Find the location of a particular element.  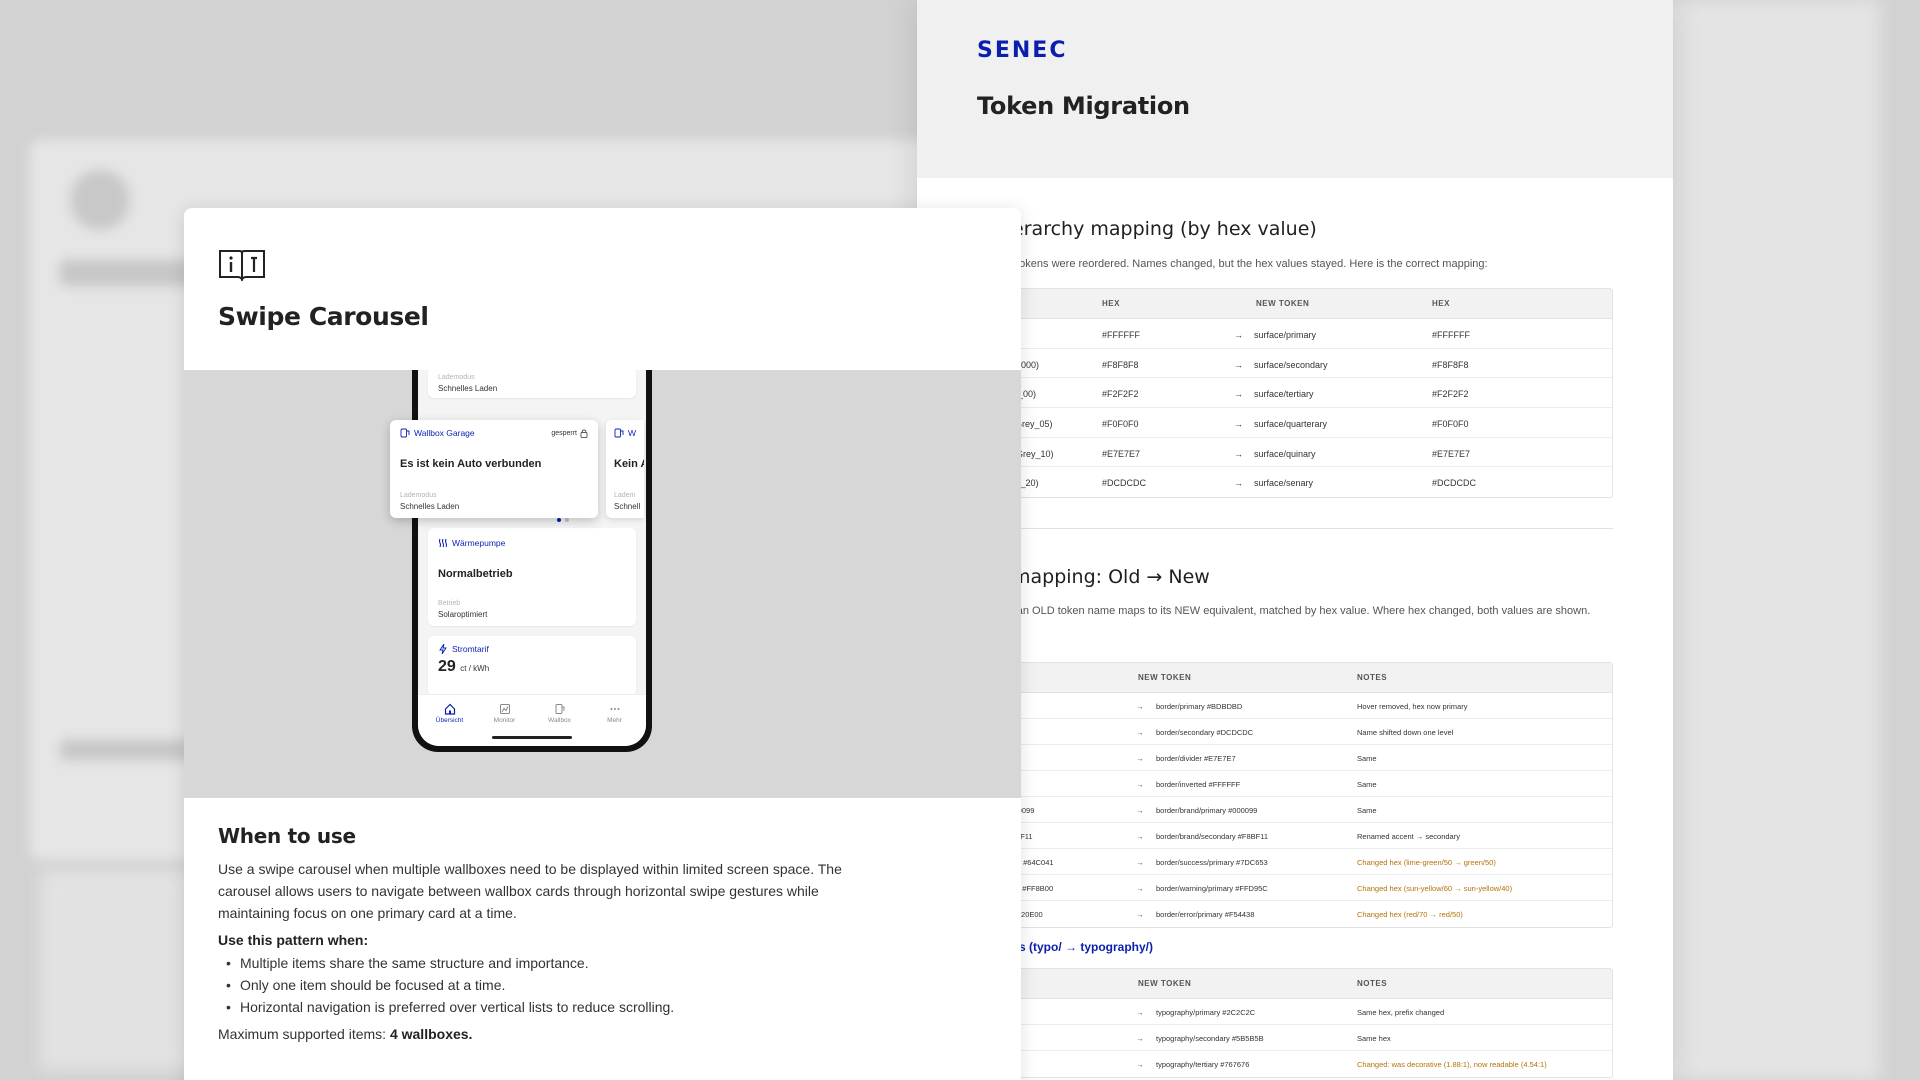

pagination-dot is located at coordinates (567, 520).